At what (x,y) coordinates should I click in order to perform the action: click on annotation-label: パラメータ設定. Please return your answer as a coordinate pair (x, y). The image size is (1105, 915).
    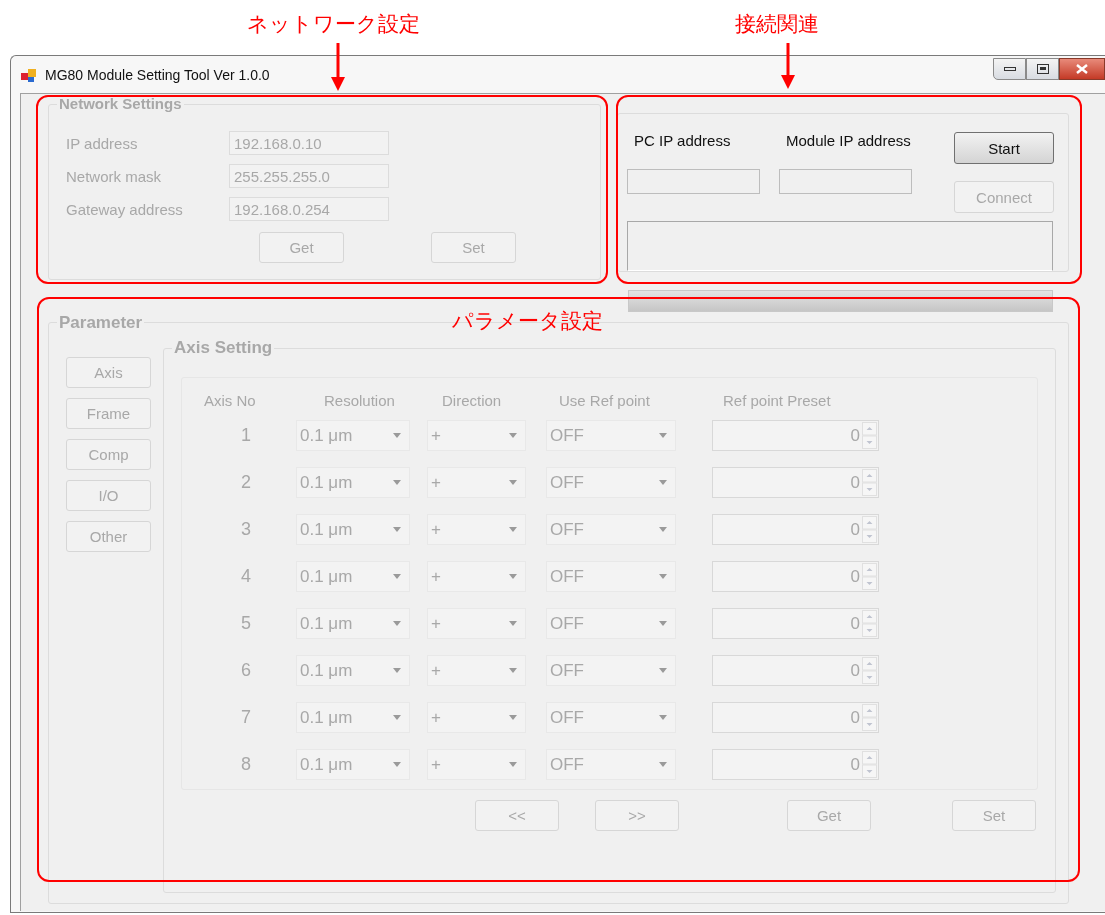
    Looking at the image, I should click on (527, 321).